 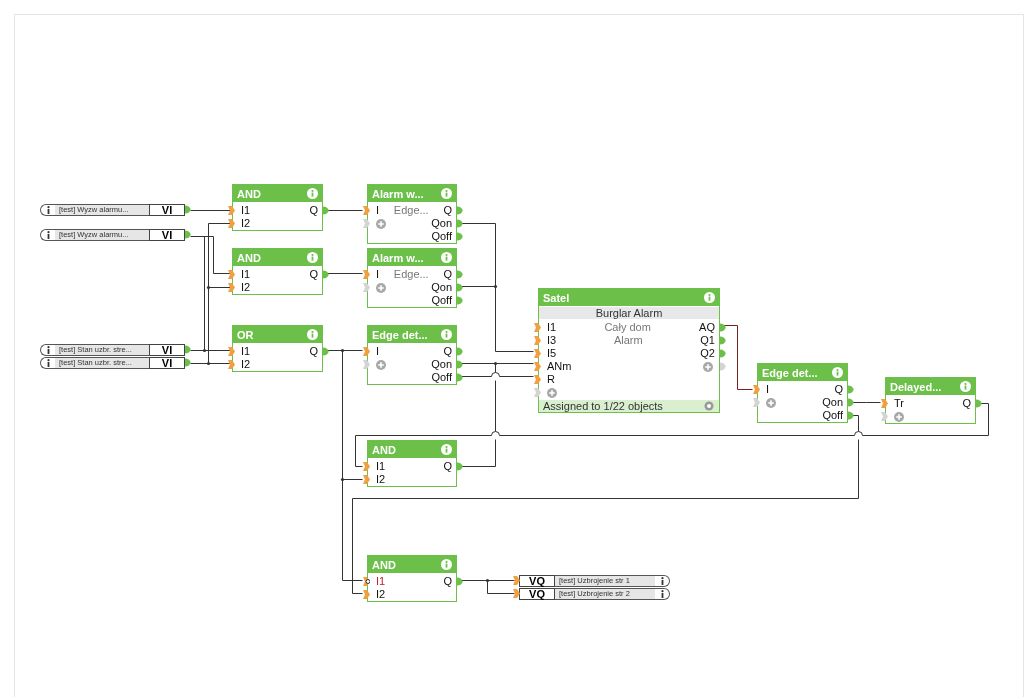 I want to click on output-label: AQ, so click(x=707, y=327).